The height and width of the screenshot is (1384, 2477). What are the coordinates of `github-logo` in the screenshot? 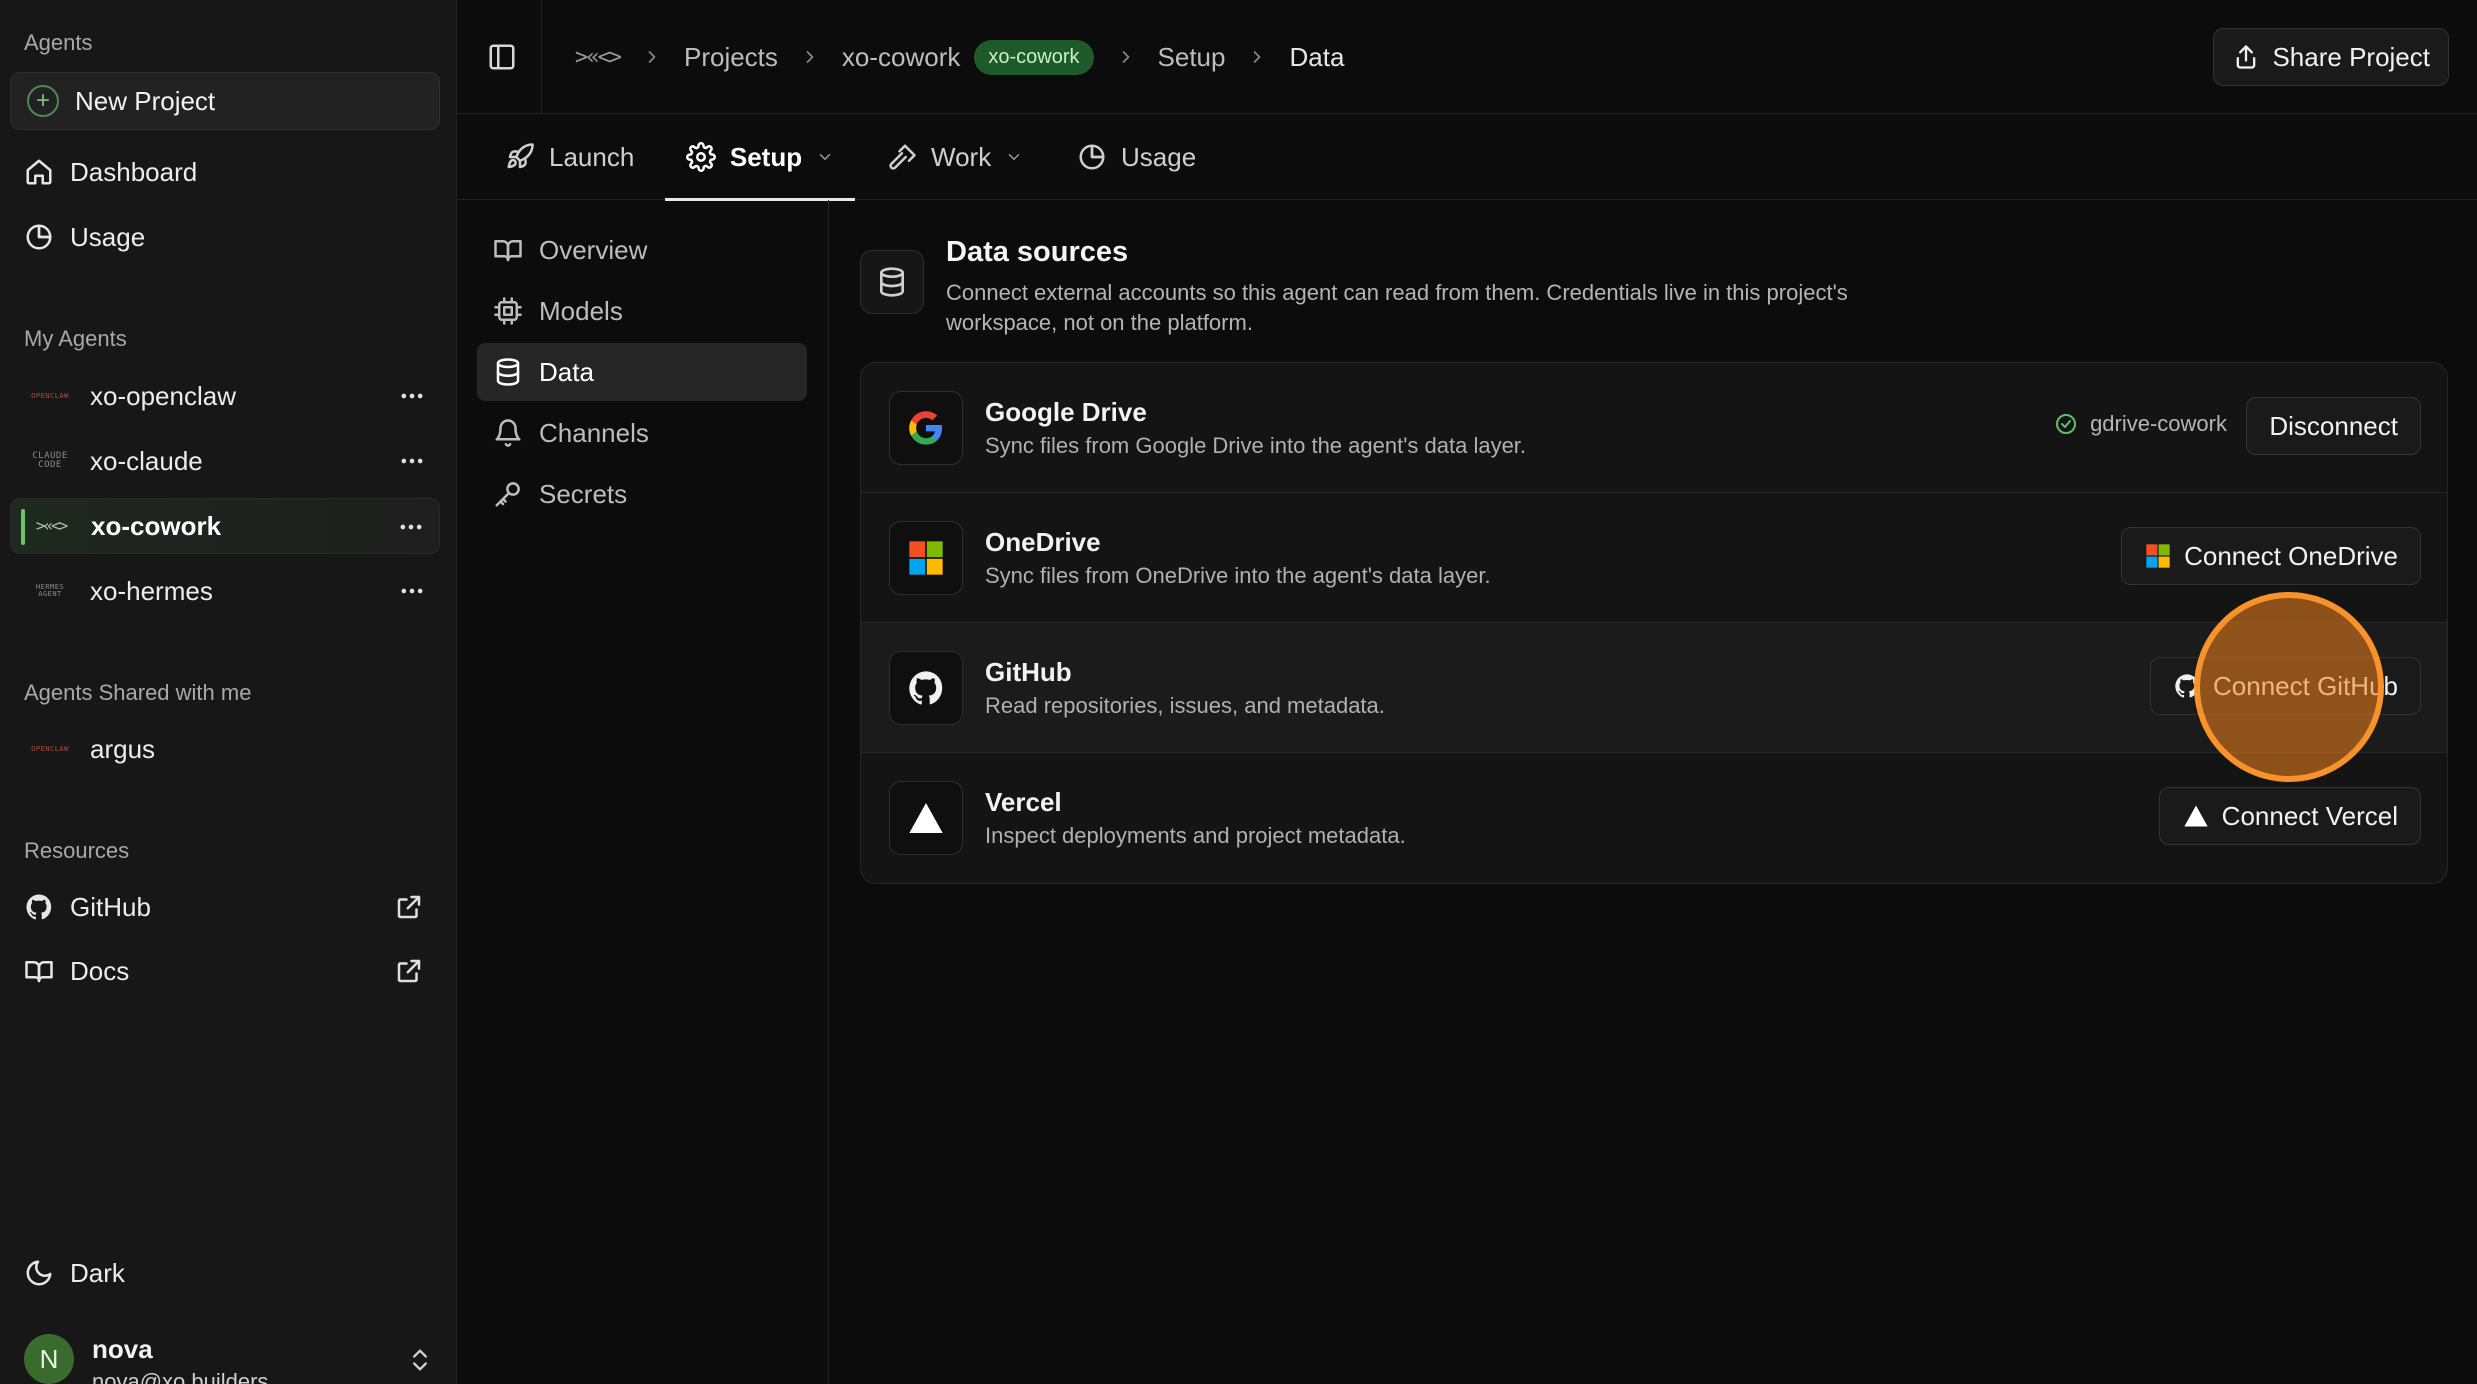 It's located at (926, 688).